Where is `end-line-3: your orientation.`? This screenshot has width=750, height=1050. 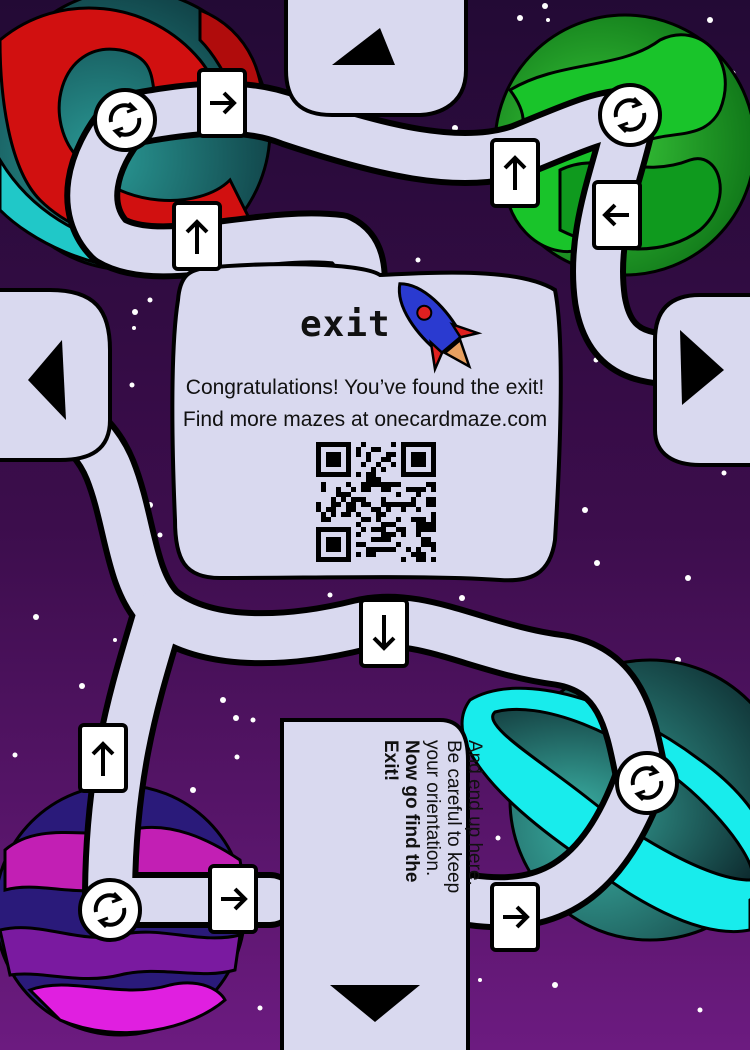 end-line-3: your orientation. is located at coordinates (432, 808).